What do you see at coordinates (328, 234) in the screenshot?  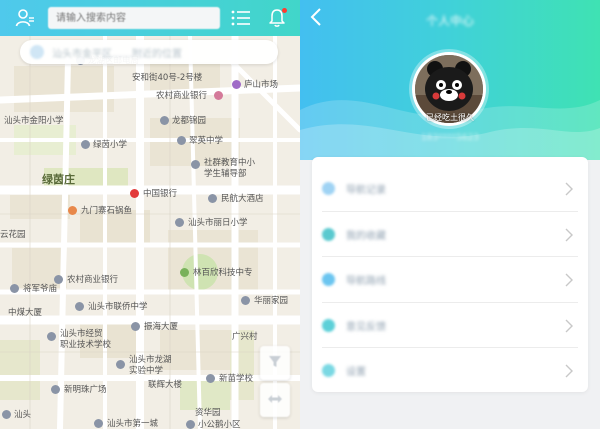 I see `favorites-icon` at bounding box center [328, 234].